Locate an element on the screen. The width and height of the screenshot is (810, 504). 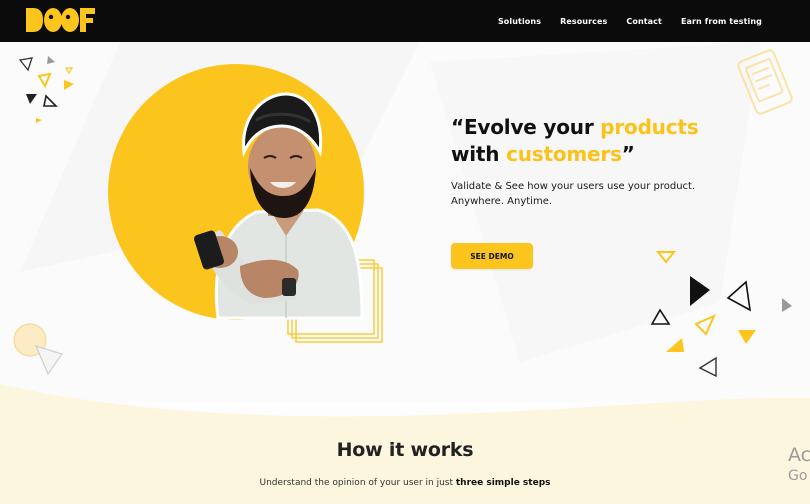
hero-headline: “Evolve your products with customers” is located at coordinates (575, 141).